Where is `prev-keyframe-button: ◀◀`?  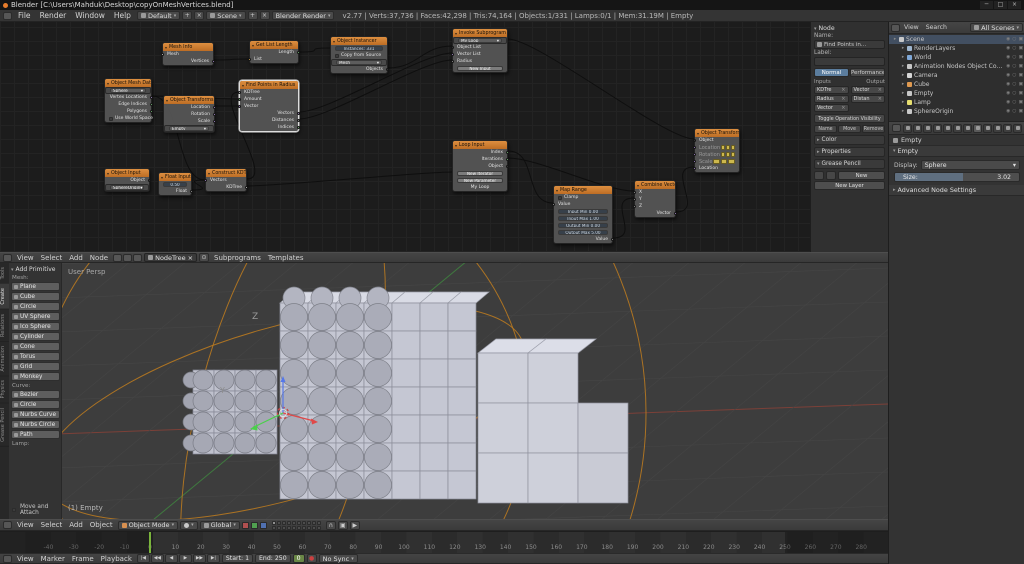 prev-keyframe-button: ◀◀ is located at coordinates (157, 558).